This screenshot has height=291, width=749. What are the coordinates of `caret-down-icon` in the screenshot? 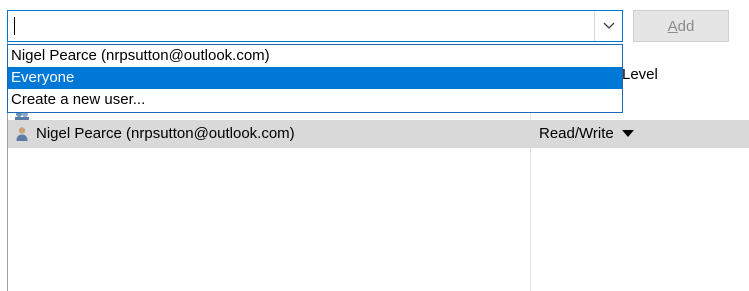 It's located at (627, 133).